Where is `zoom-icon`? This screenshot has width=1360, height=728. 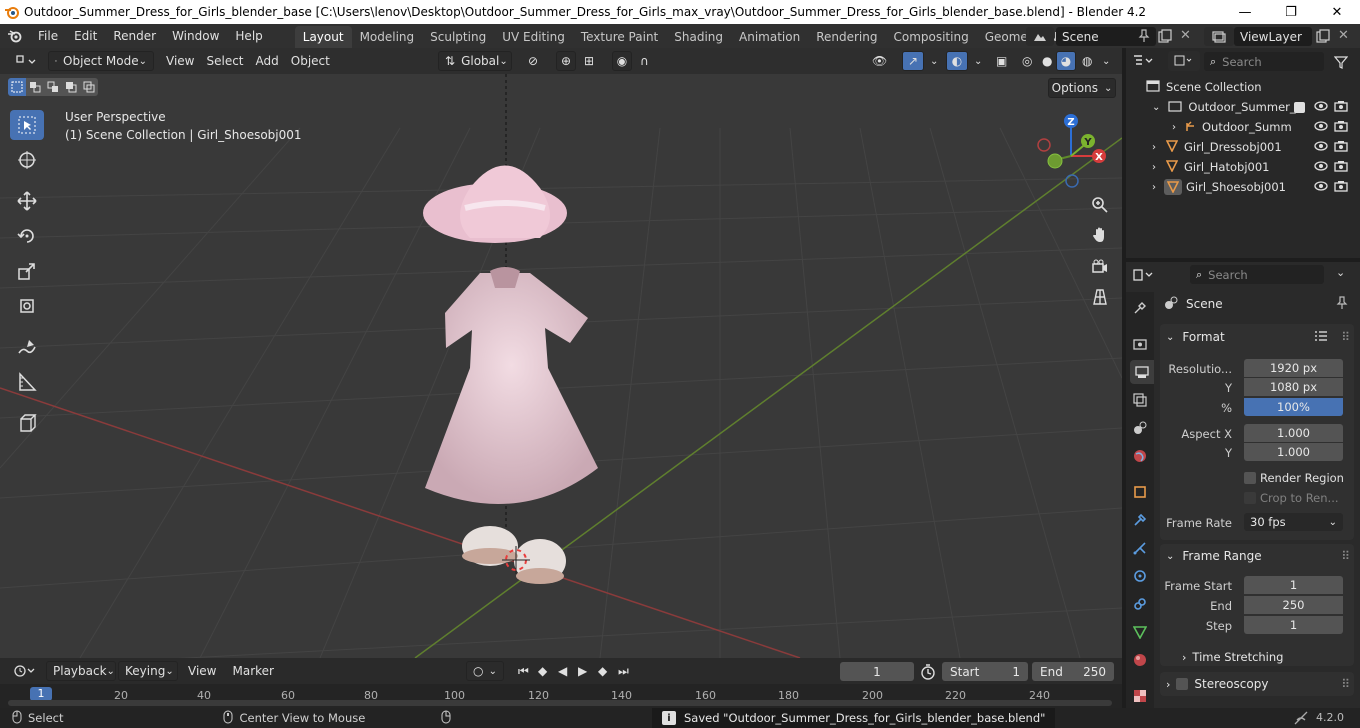 zoom-icon is located at coordinates (1100, 205).